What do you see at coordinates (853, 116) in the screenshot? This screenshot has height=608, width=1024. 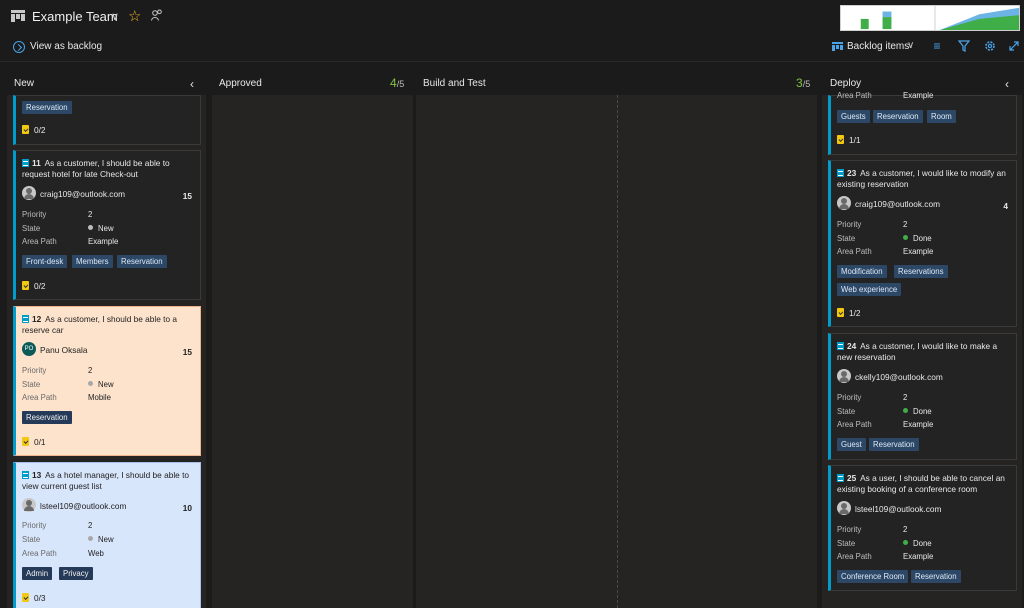 I see `tag: Guests` at bounding box center [853, 116].